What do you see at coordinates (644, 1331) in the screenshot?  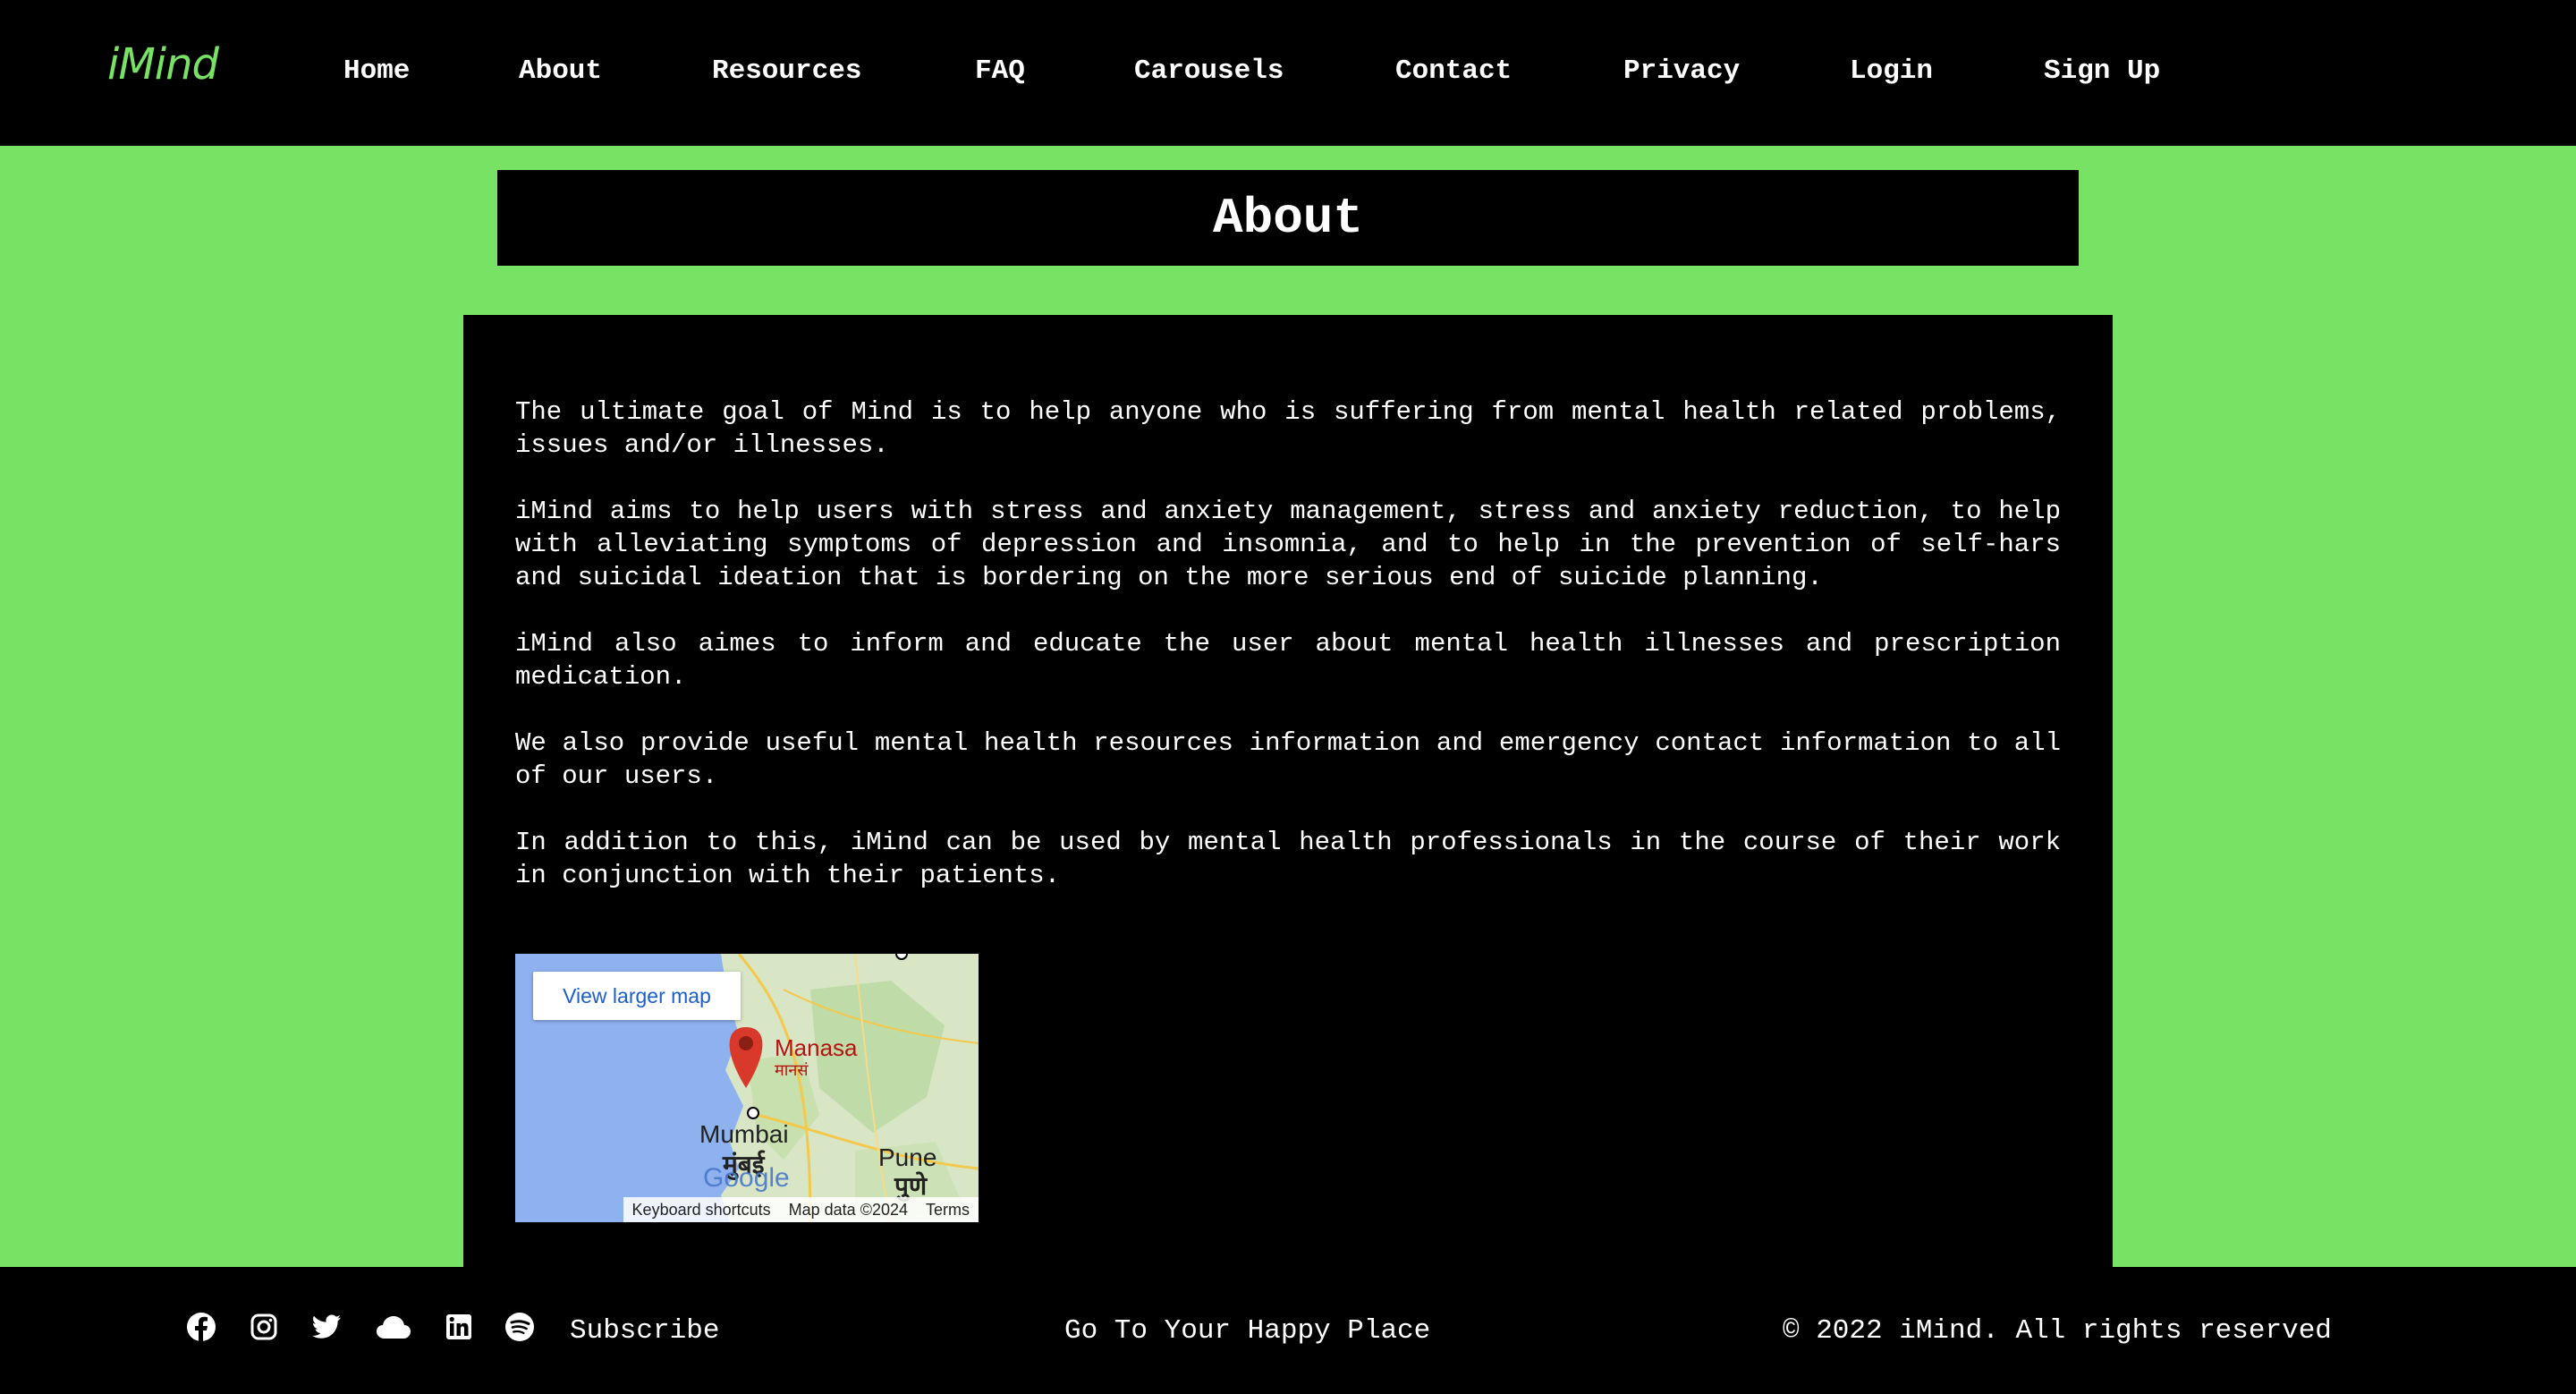 I see `subscribe-link: Subscribe` at bounding box center [644, 1331].